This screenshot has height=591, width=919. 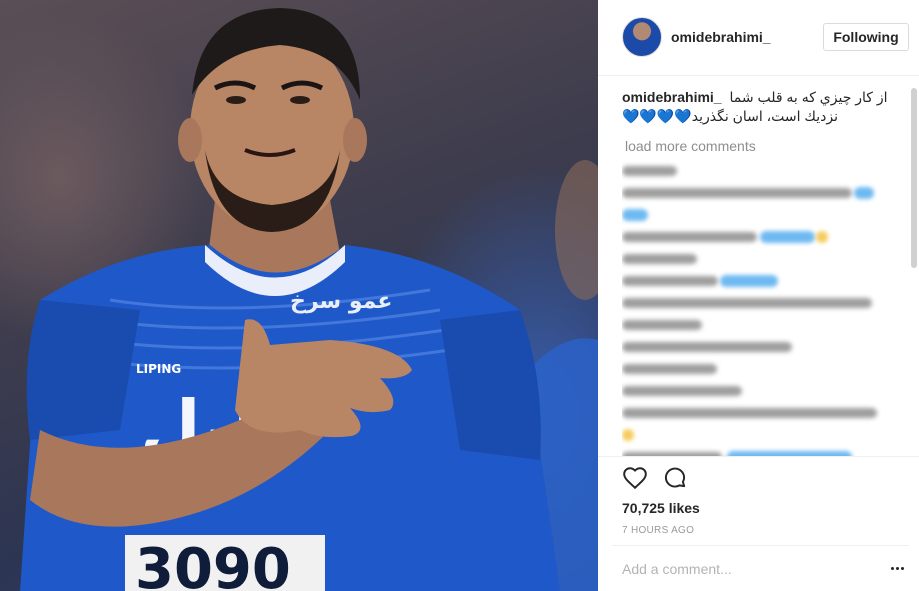 I want to click on likes-count: 70,725 likes, so click(x=661, y=508).